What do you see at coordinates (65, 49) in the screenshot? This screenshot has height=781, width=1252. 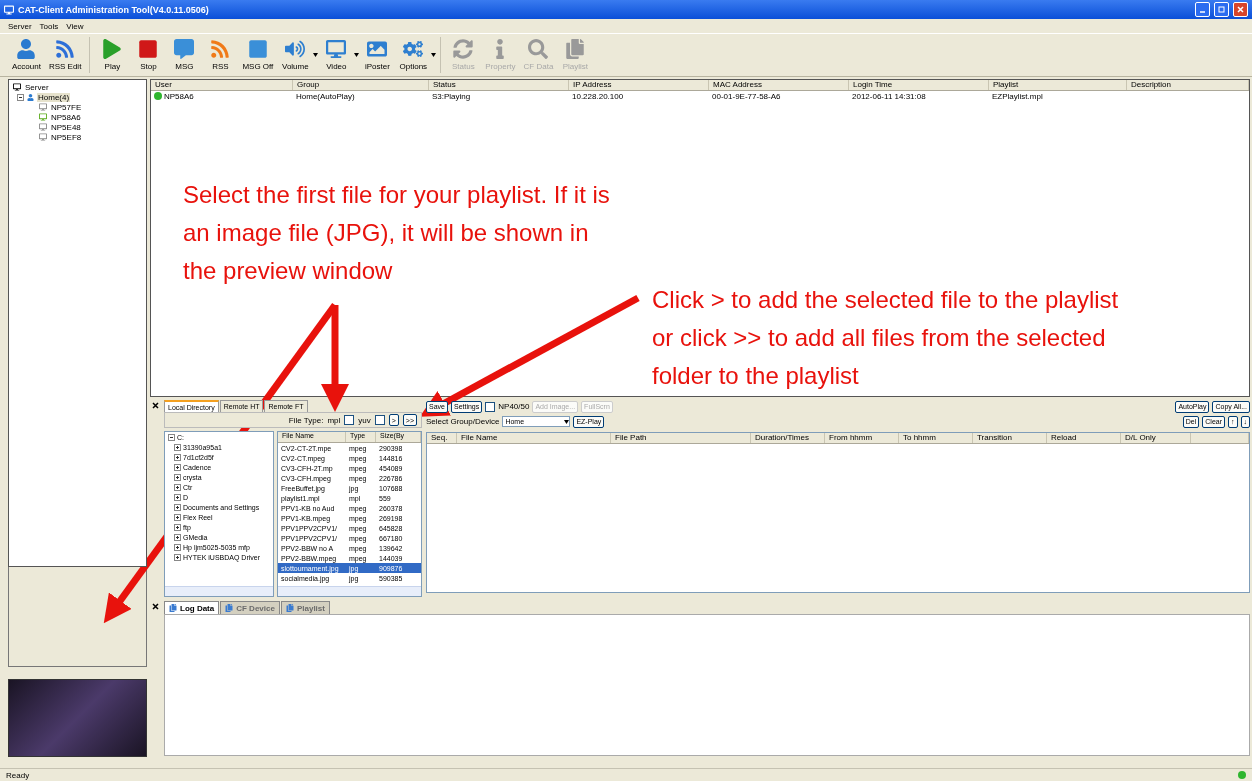 I see `rss-icon` at bounding box center [65, 49].